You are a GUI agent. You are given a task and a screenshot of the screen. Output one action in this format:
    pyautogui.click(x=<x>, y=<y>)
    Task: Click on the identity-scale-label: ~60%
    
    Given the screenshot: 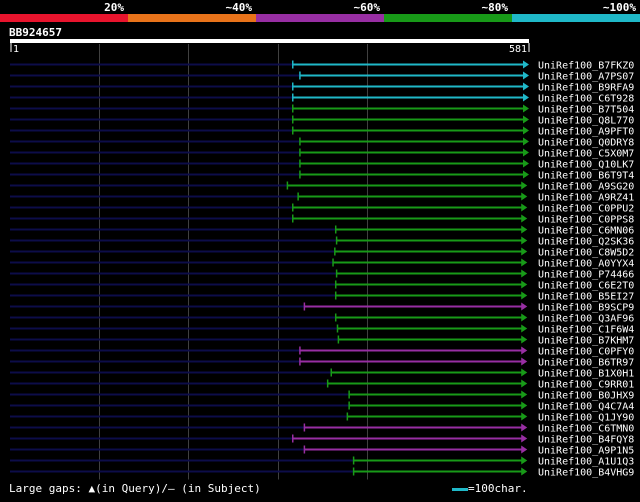 What is the action you would take?
    pyautogui.click(x=367, y=7)
    